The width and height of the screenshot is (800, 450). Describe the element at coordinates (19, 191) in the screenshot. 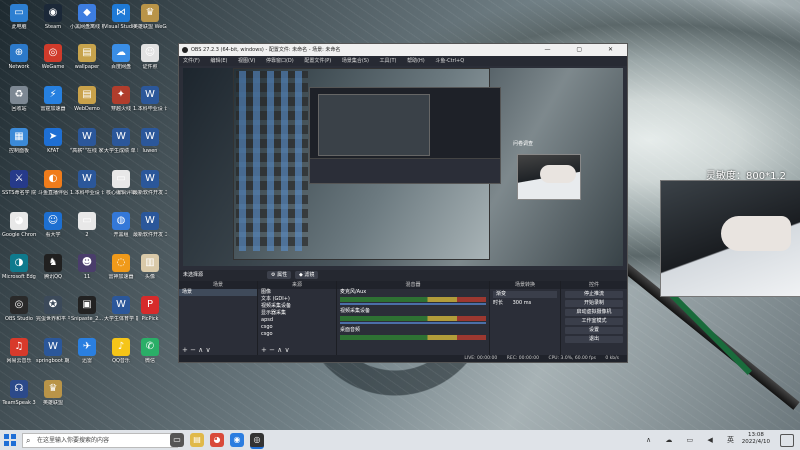

I see `desktop-icon: ⚔ SSTS命名学 院` at that location.